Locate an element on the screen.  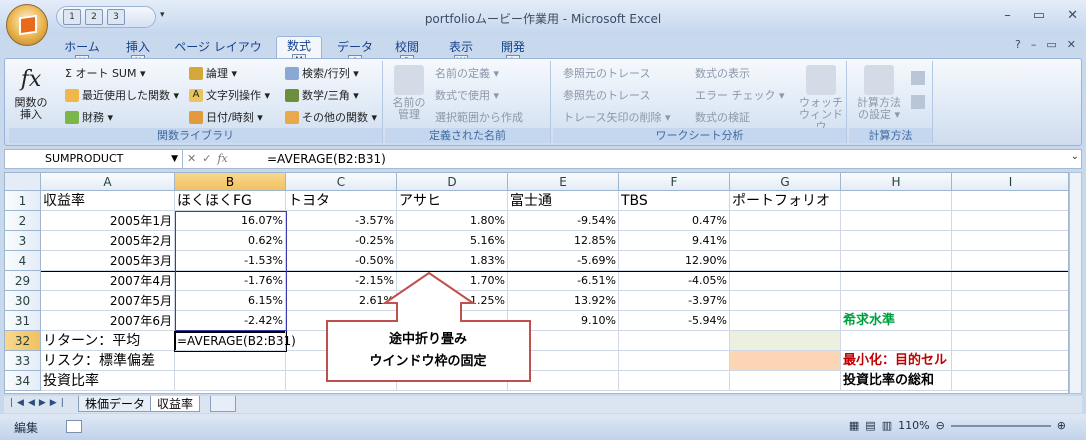
cell-h34: 投資比率の総和 is located at coordinates (896, 381).